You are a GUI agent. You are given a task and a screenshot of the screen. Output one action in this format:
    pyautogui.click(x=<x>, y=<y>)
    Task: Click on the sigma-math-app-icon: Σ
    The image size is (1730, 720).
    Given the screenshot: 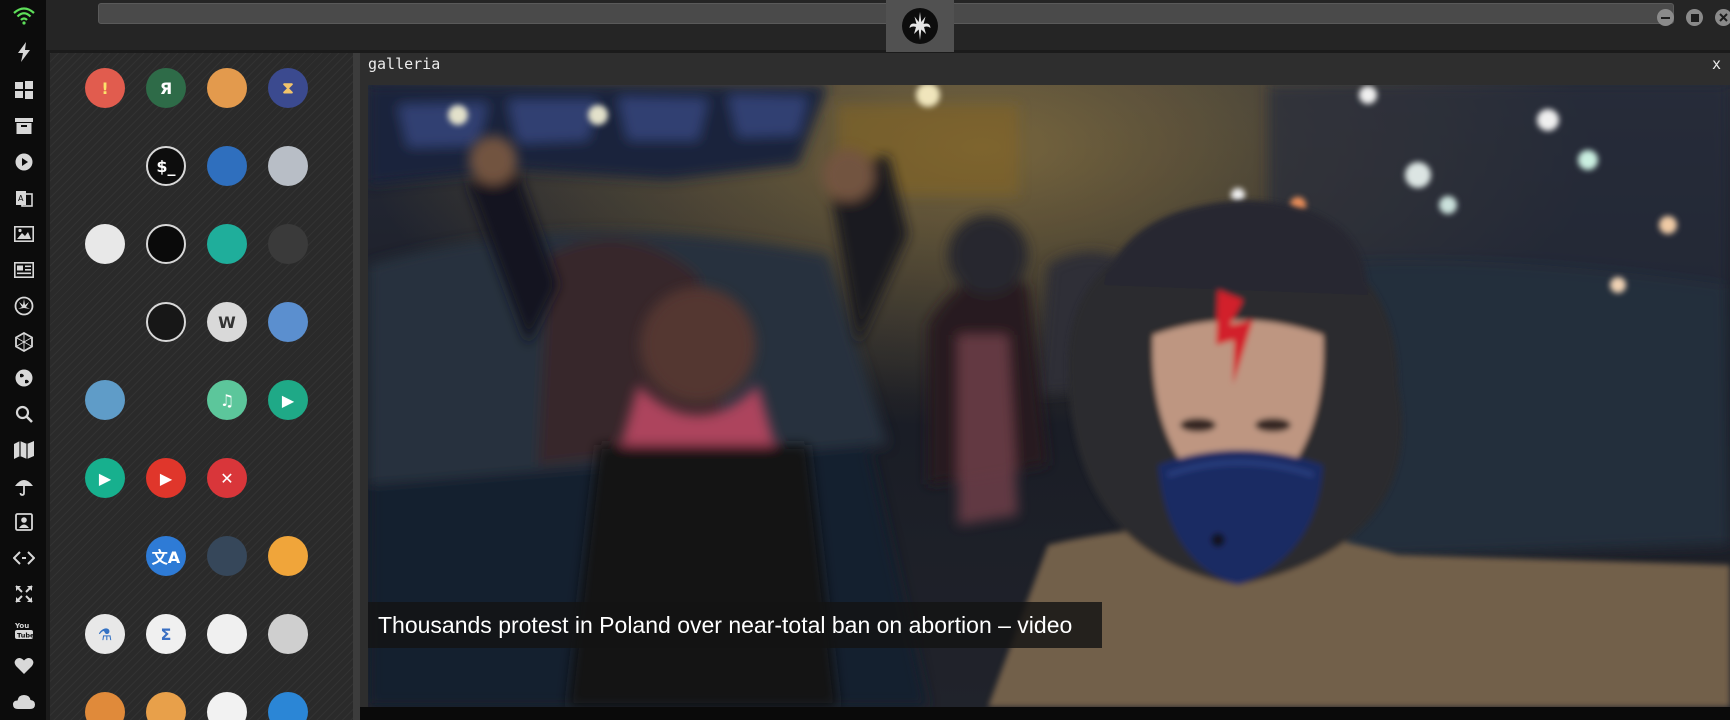 What is the action you would take?
    pyautogui.click(x=166, y=634)
    